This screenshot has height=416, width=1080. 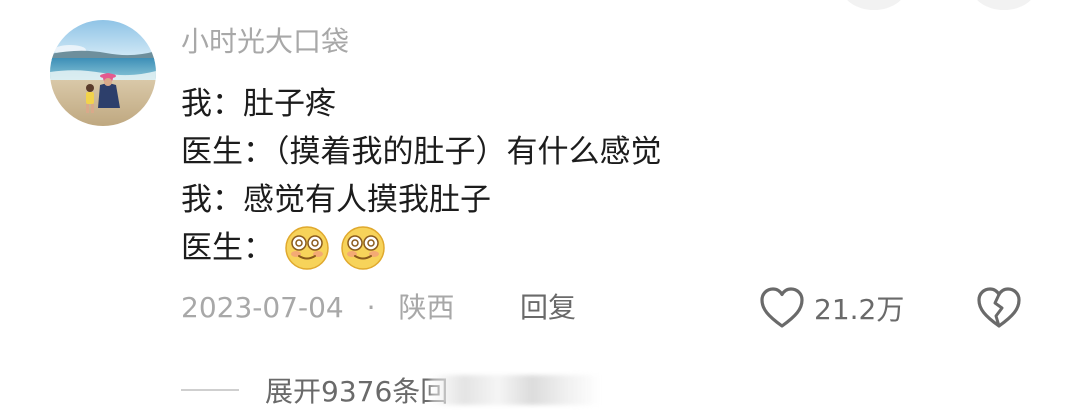 I want to click on broken-heart-icon, so click(x=999, y=307).